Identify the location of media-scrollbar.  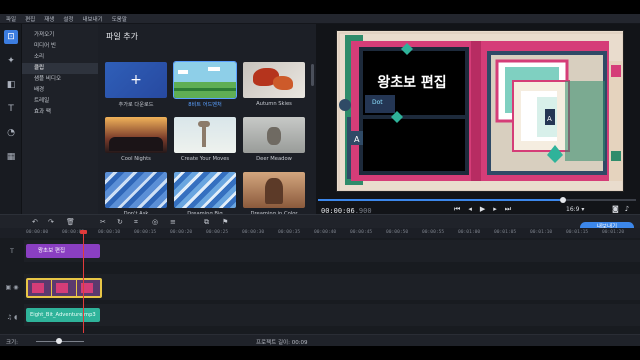
(312, 75).